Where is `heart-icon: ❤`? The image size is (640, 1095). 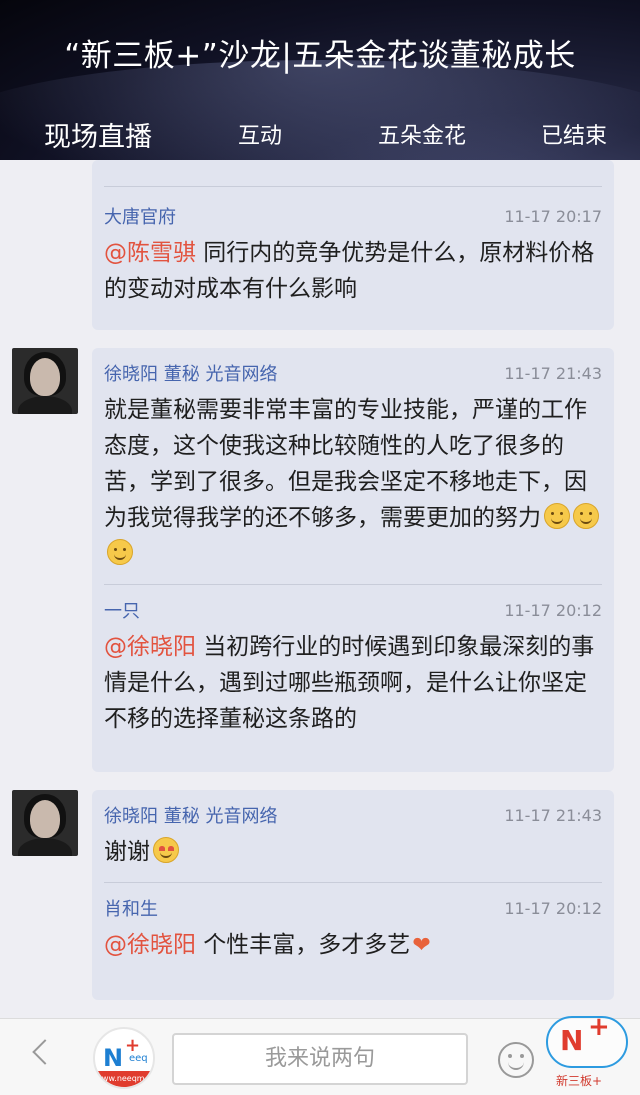 heart-icon: ❤ is located at coordinates (421, 945).